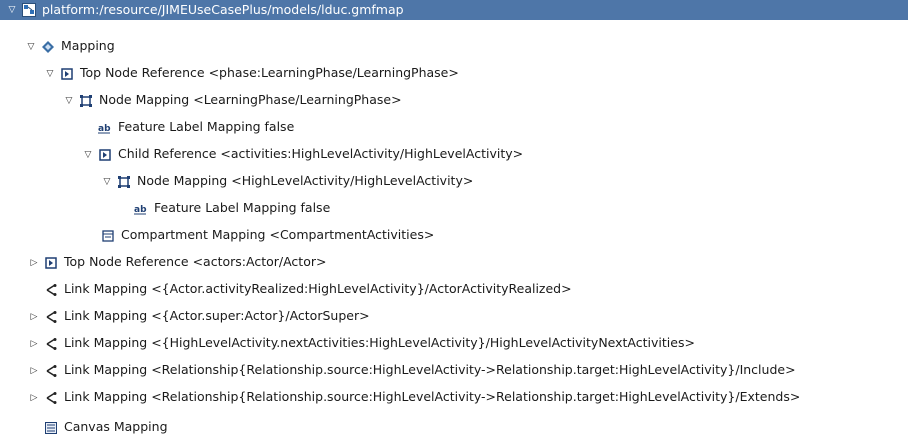  What do you see at coordinates (454, 46) in the screenshot?
I see `tree-item-mapping: ▽ Mapping` at bounding box center [454, 46].